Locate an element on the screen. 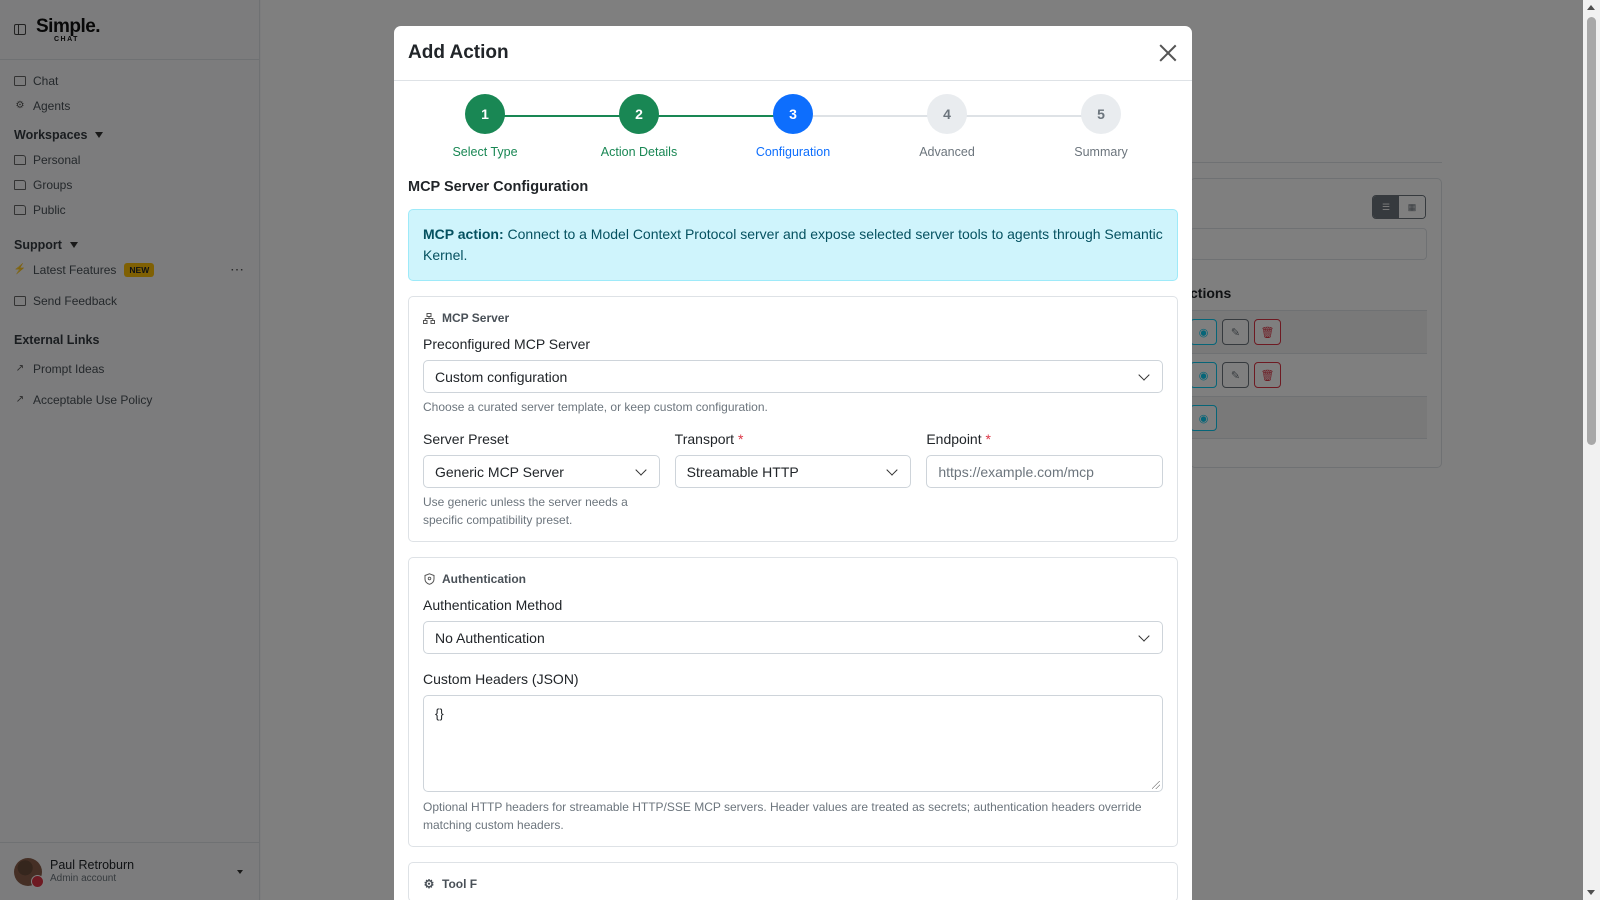  server-preset-label: Server Preset is located at coordinates (466, 439).